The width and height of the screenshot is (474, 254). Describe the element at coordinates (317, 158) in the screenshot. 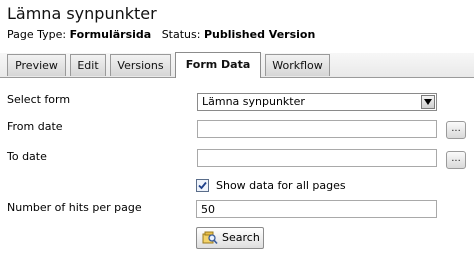

I see `to-date-input` at that location.